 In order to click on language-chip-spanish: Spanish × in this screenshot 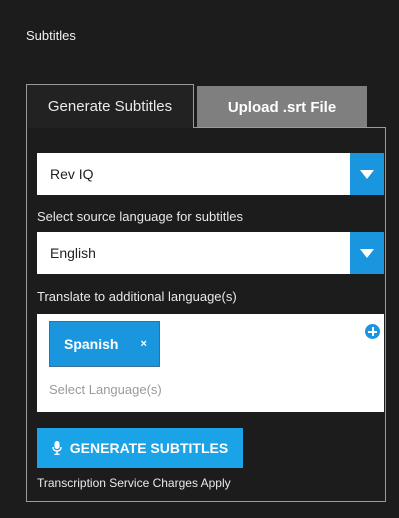, I will do `click(104, 344)`.